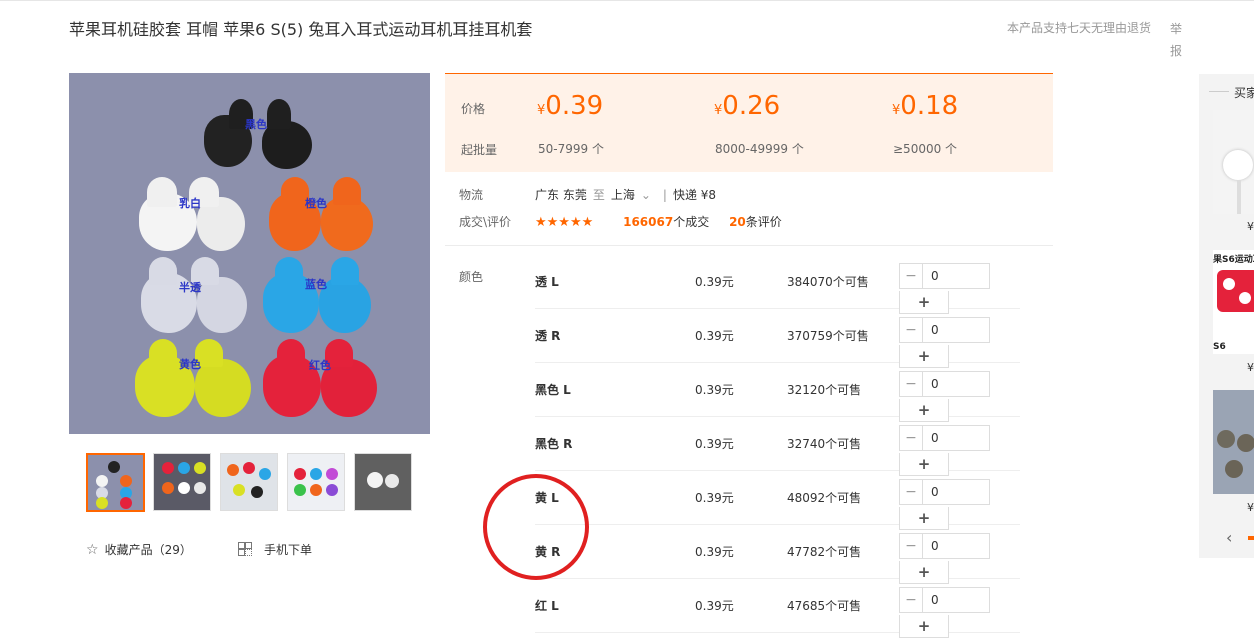  I want to click on range-tier-1: 50-7999 个, so click(571, 149).